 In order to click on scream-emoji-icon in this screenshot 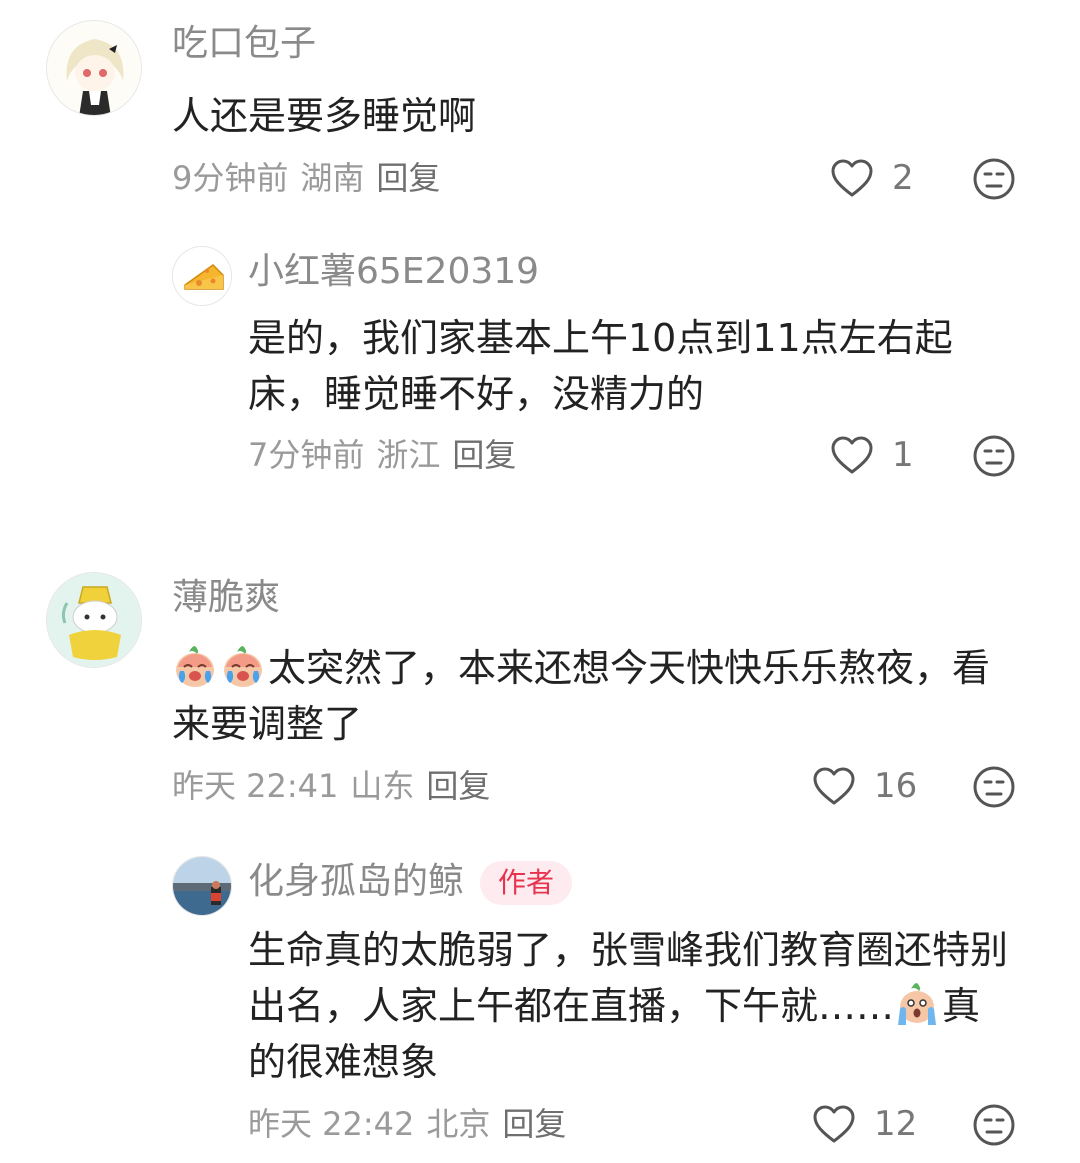, I will do `click(917, 1004)`.